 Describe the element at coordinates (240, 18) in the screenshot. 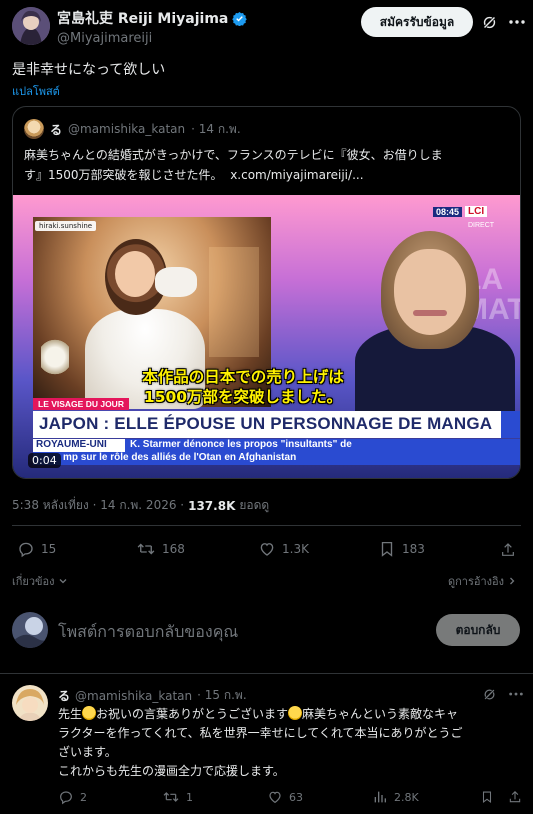

I see `verified-badge-icon` at that location.